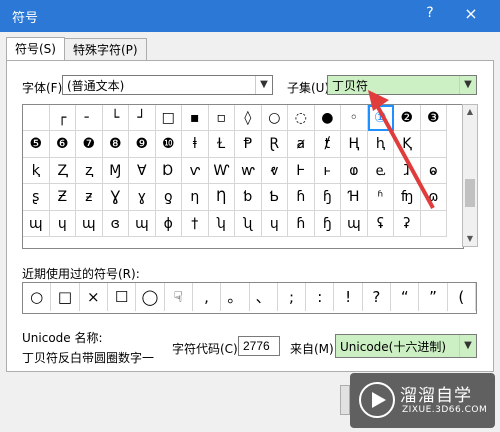 This screenshot has width=500, height=432. Describe the element at coordinates (430, 15) in the screenshot. I see `help-button: ?` at that location.